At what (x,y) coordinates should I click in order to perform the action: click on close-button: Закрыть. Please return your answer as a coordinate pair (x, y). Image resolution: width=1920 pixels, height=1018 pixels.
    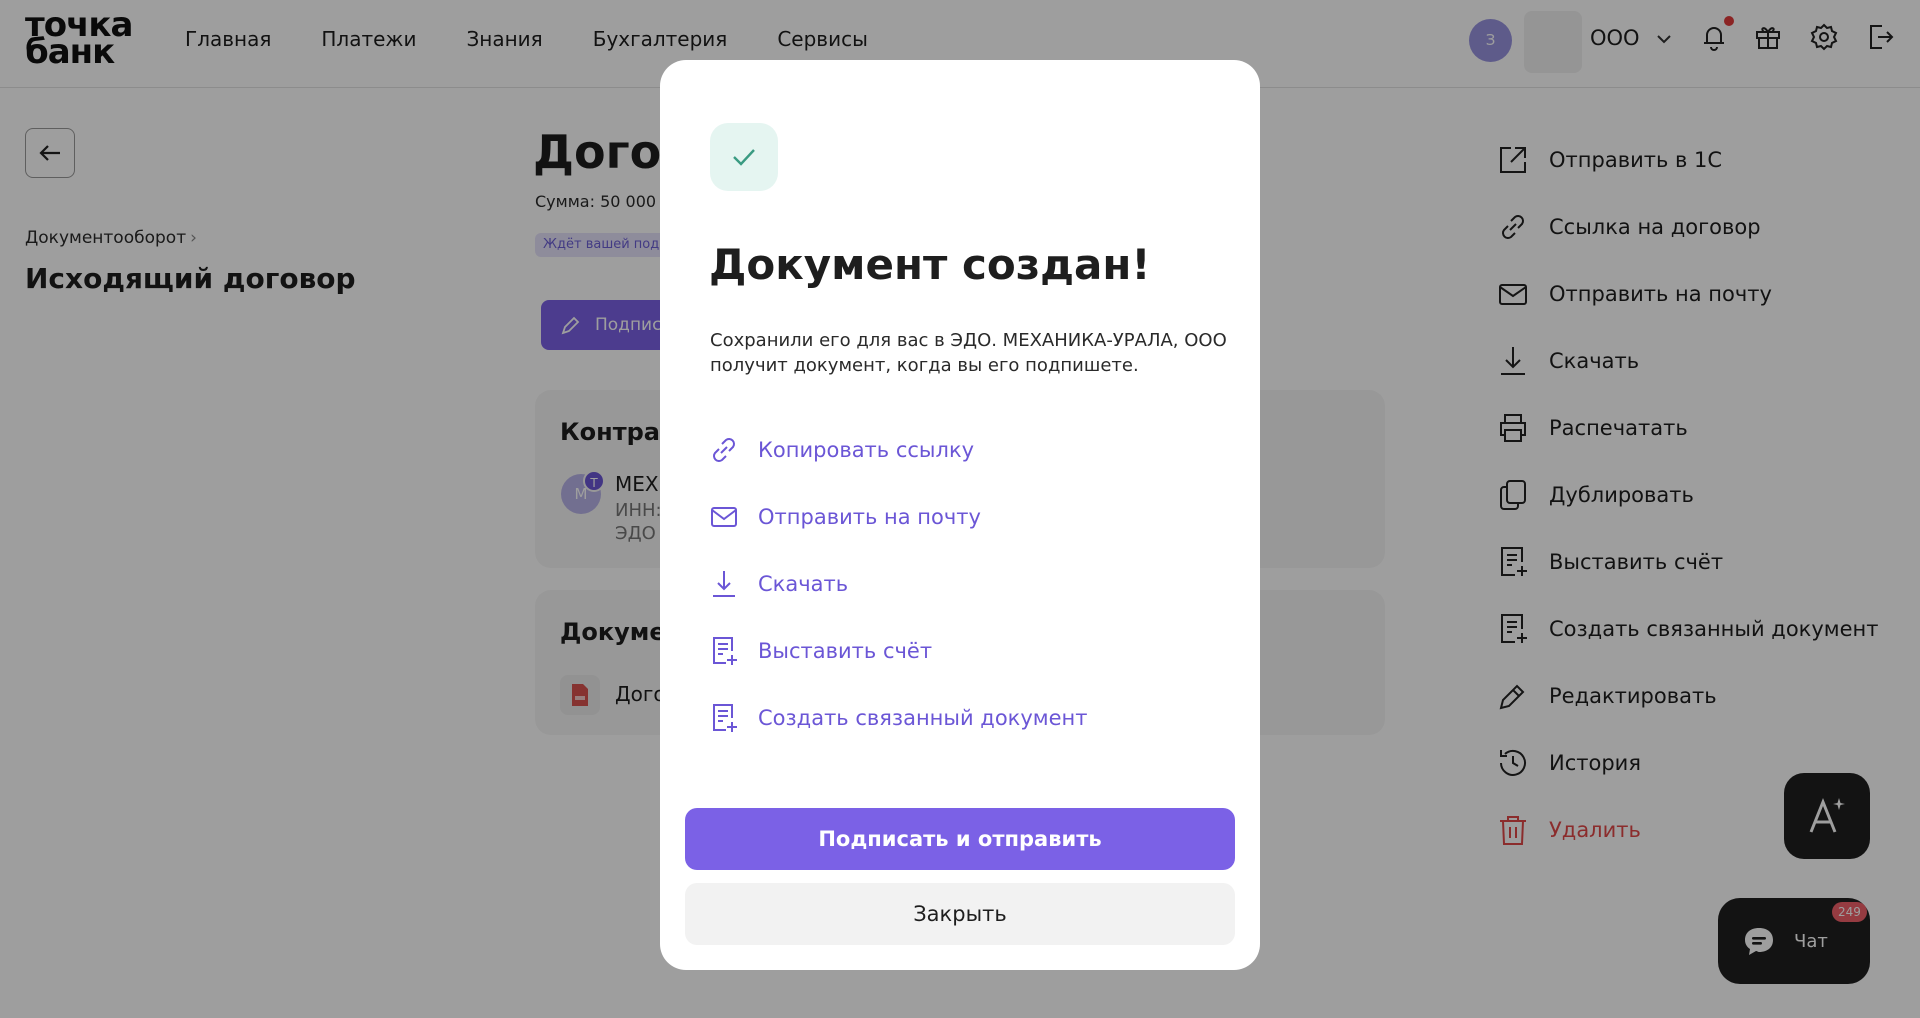
    Looking at the image, I should click on (960, 914).